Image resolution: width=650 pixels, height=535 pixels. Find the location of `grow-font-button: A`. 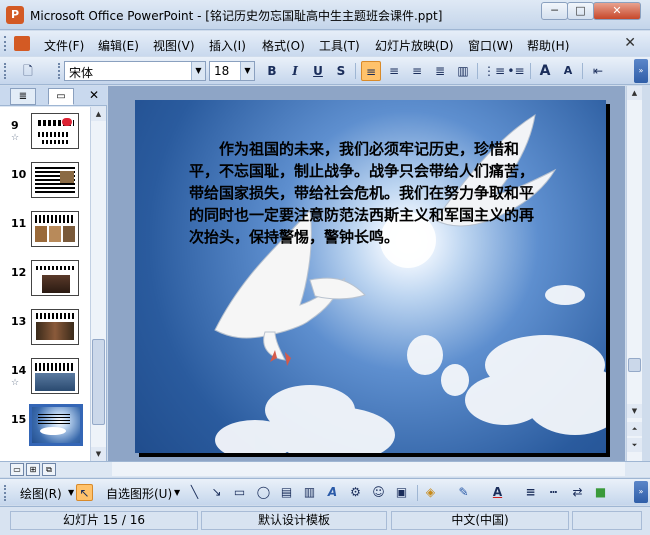

grow-font-button: A is located at coordinates (545, 71).